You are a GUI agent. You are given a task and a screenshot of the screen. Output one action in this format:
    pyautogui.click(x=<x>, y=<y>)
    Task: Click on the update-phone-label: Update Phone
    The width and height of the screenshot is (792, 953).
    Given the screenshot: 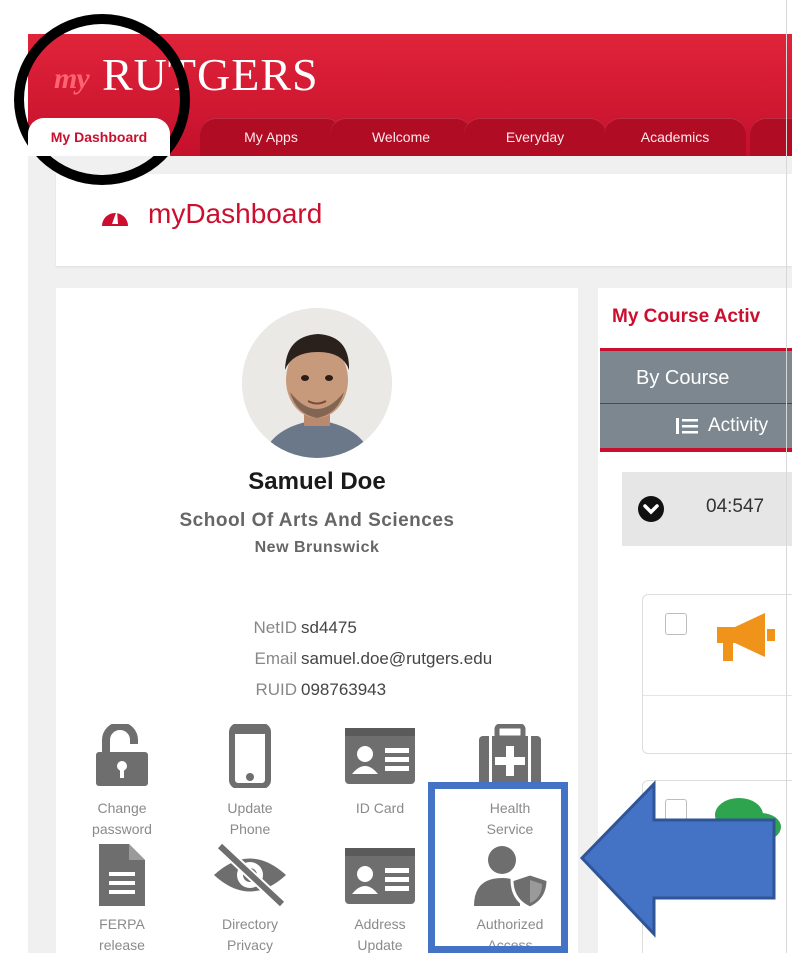 What is the action you would take?
    pyautogui.click(x=250, y=818)
    